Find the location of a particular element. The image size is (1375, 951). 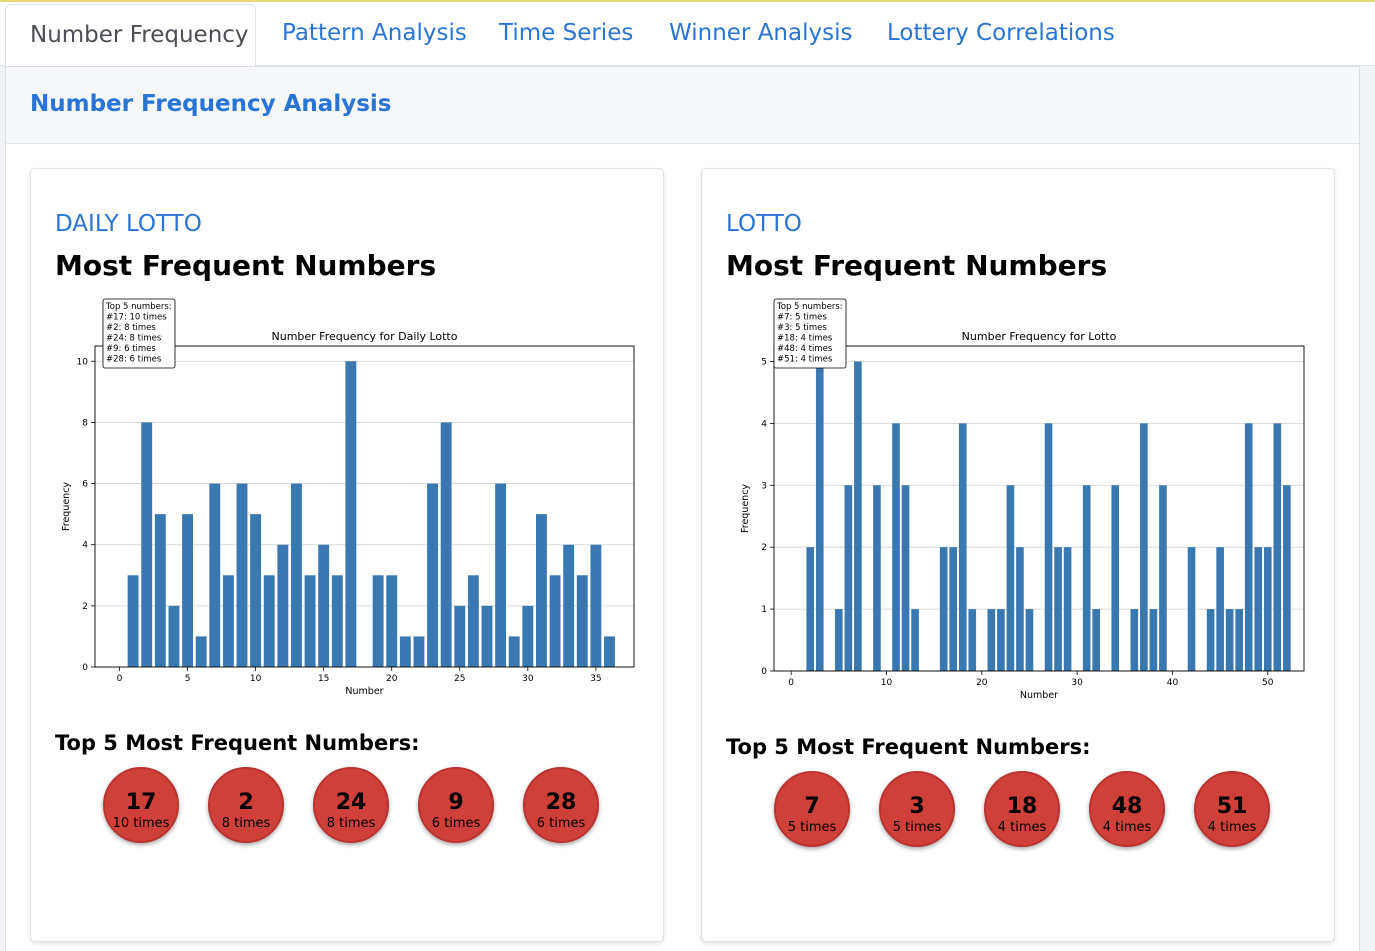

number-ball: 3 5 times is located at coordinates (917, 809).